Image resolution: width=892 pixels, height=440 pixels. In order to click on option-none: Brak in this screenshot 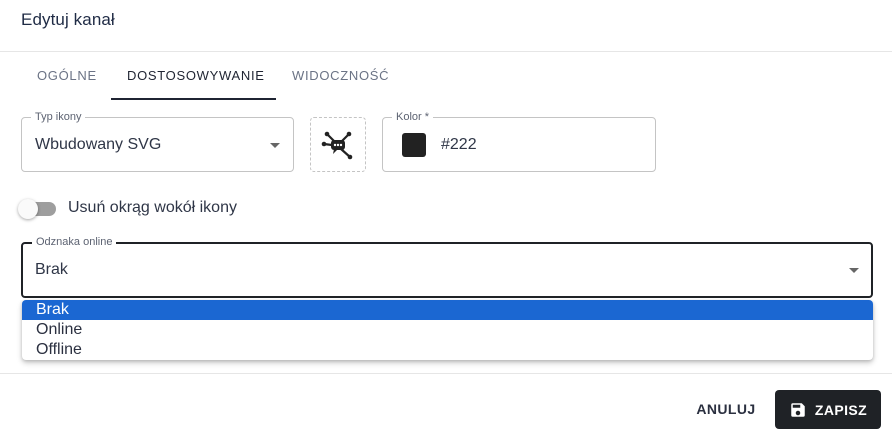, I will do `click(447, 310)`.